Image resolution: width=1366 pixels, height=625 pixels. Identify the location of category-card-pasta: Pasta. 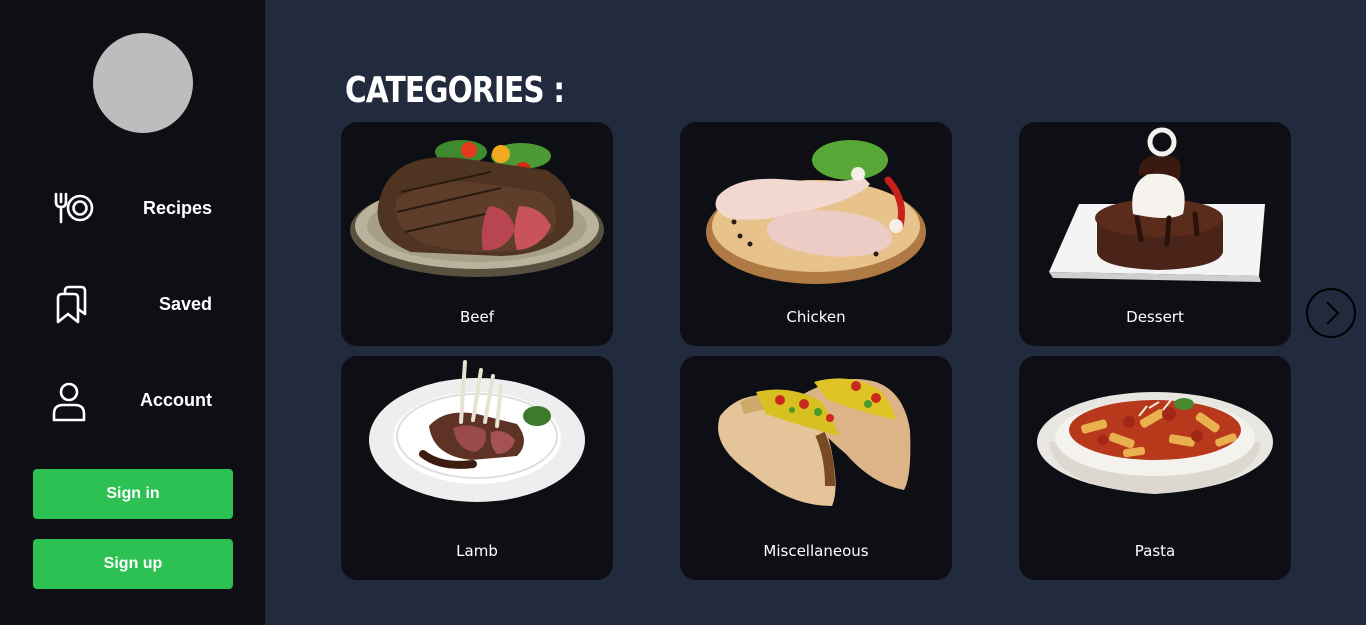
(1155, 468).